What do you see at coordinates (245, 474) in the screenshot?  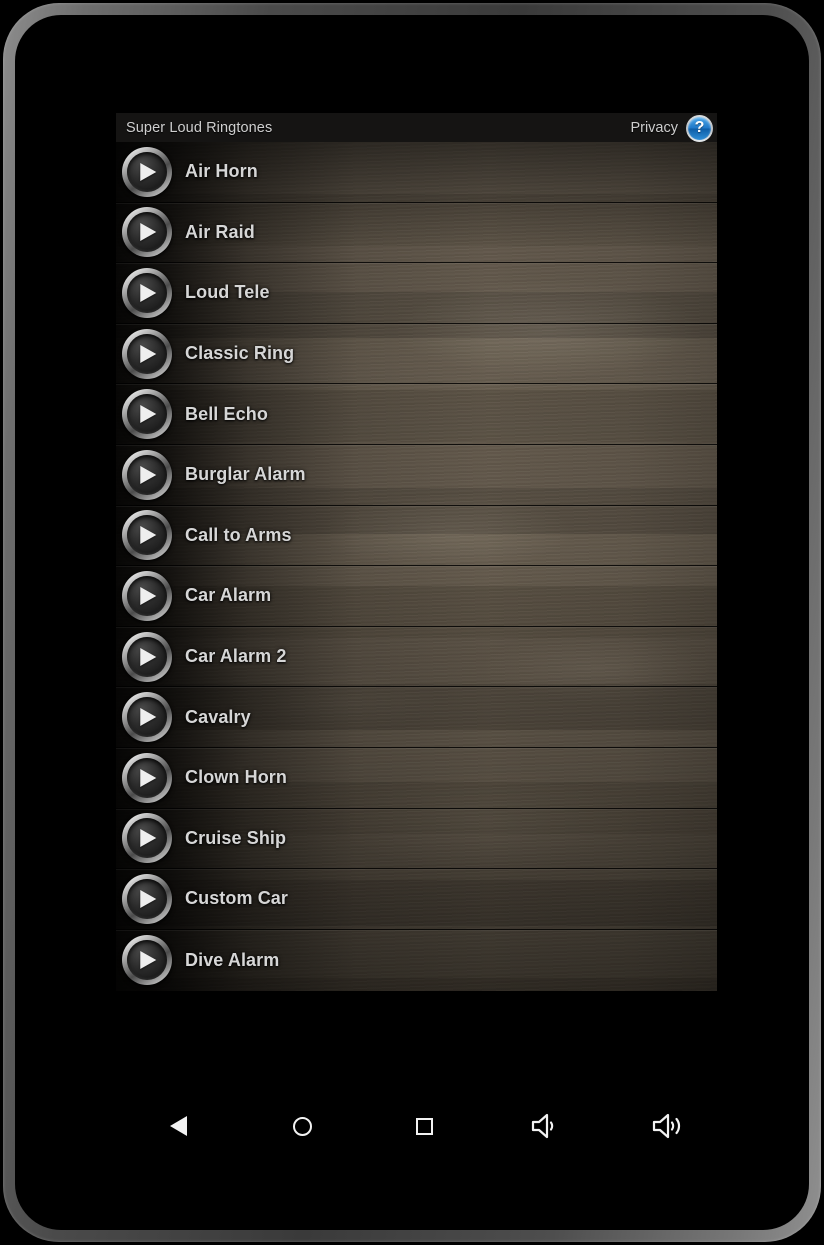 I see `ringtone-label: Burglar Alarm` at bounding box center [245, 474].